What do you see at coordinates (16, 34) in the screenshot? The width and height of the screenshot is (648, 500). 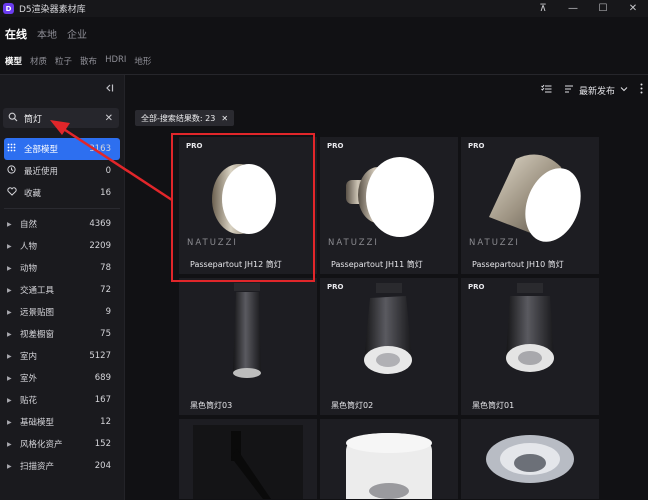 I see `tab-online: 在线` at bounding box center [16, 34].